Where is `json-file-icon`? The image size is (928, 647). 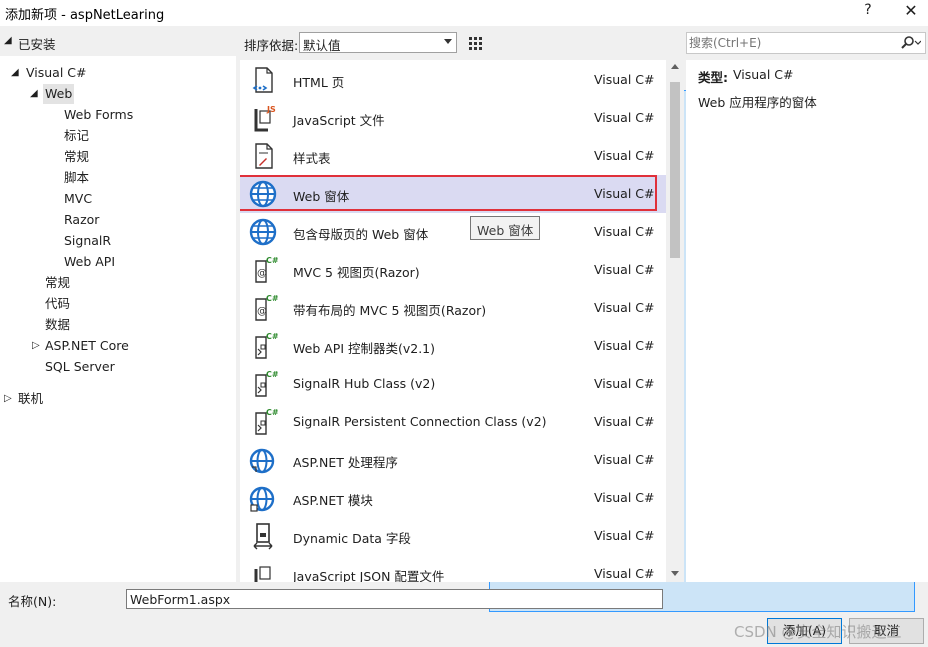
json-file-icon is located at coordinates (262, 574).